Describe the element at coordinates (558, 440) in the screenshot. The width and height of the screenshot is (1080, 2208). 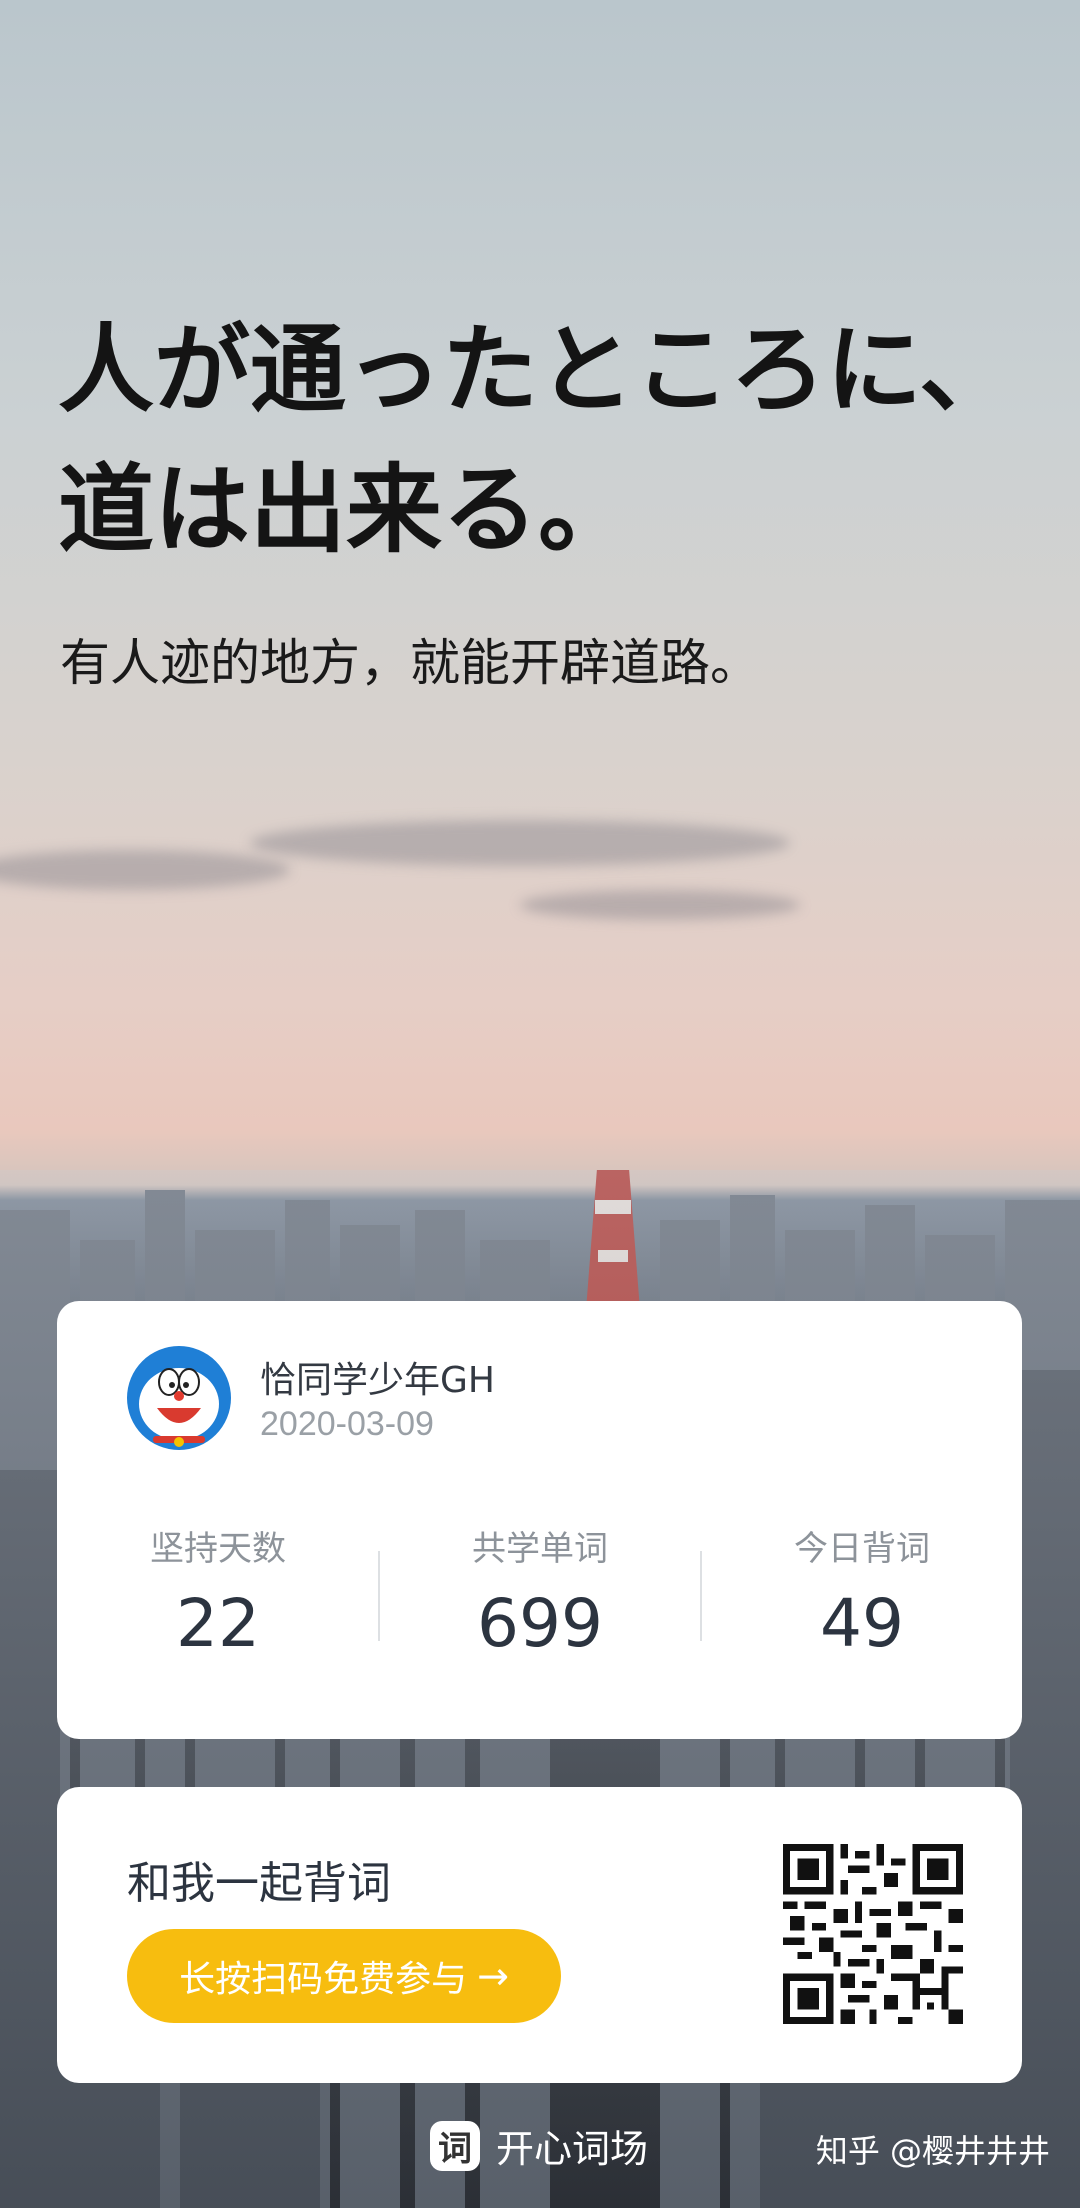
I see `hero-headline: 人が通ったところに、 道は出来る。` at that location.